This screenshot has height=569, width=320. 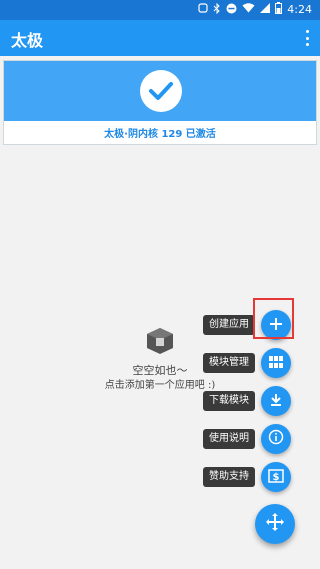 I want to click on app-bar: 太极, so click(x=160, y=38).